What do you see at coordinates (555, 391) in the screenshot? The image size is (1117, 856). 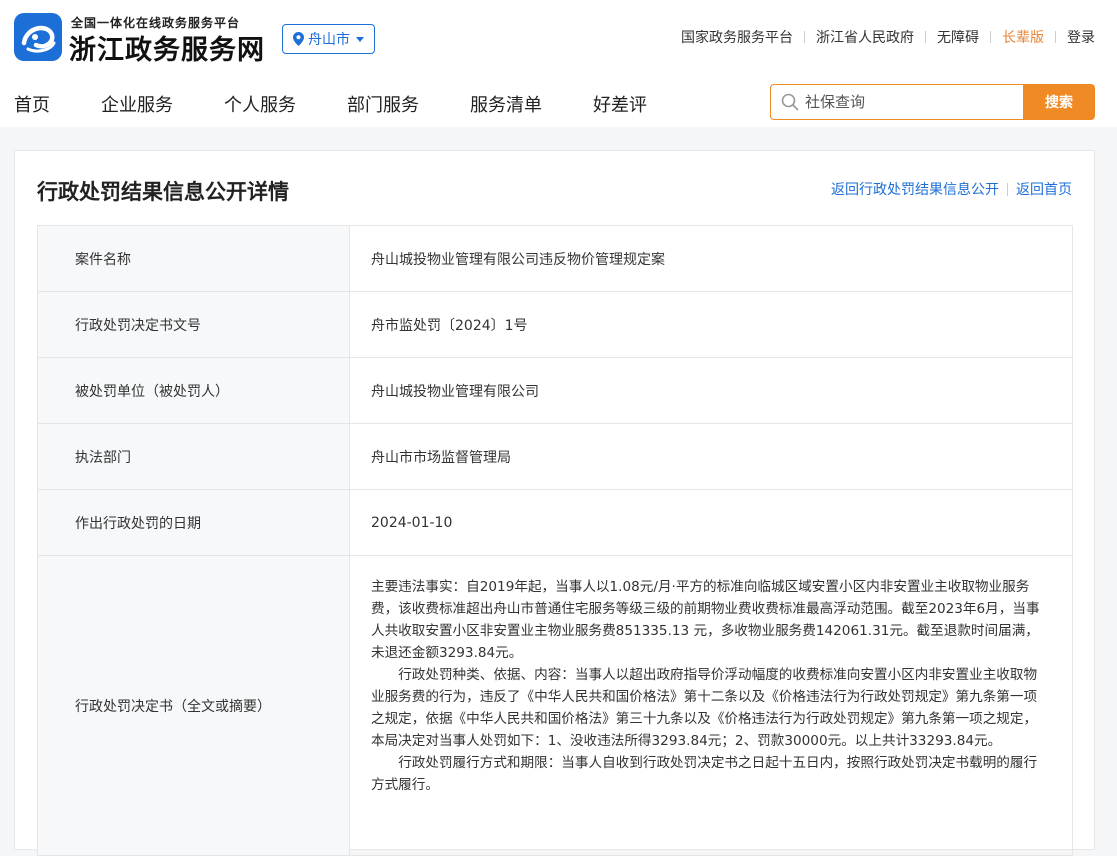 I see `table-row: 被处罚单位（被处罚人） 舟山城投物业管理有限公司` at bounding box center [555, 391].